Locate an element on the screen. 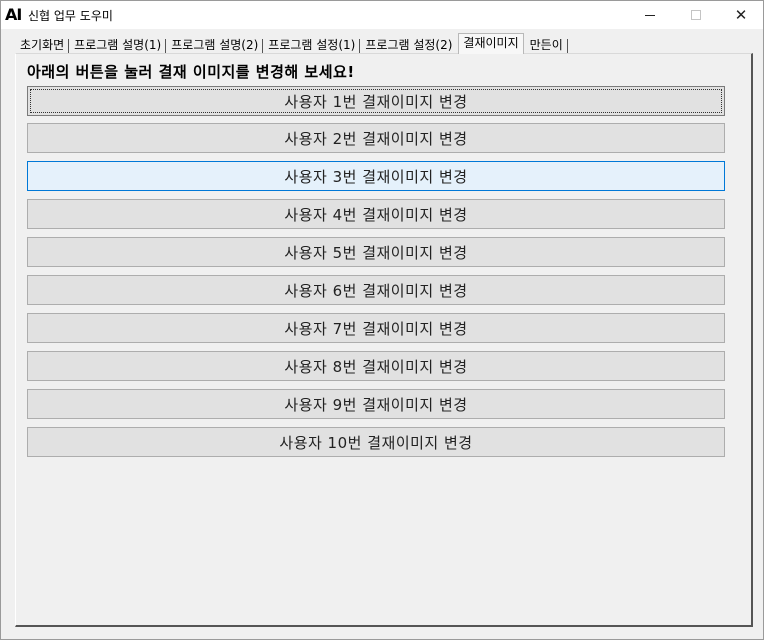  tab-approval-image: 결재이미지 is located at coordinates (491, 43).